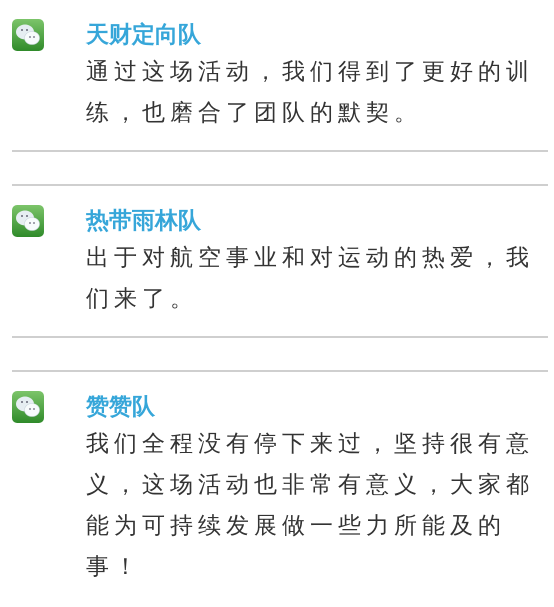  I want to click on team-name: 热带雨林队, so click(144, 221).